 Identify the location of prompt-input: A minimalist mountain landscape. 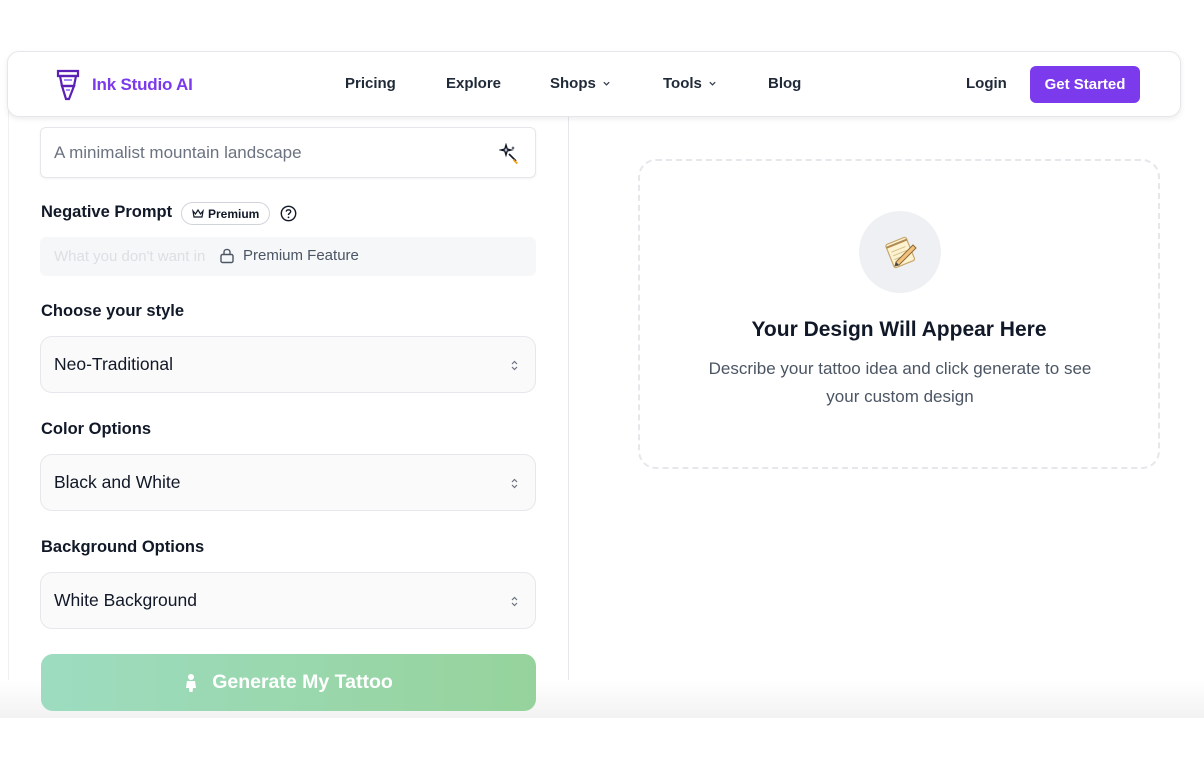
(288, 152).